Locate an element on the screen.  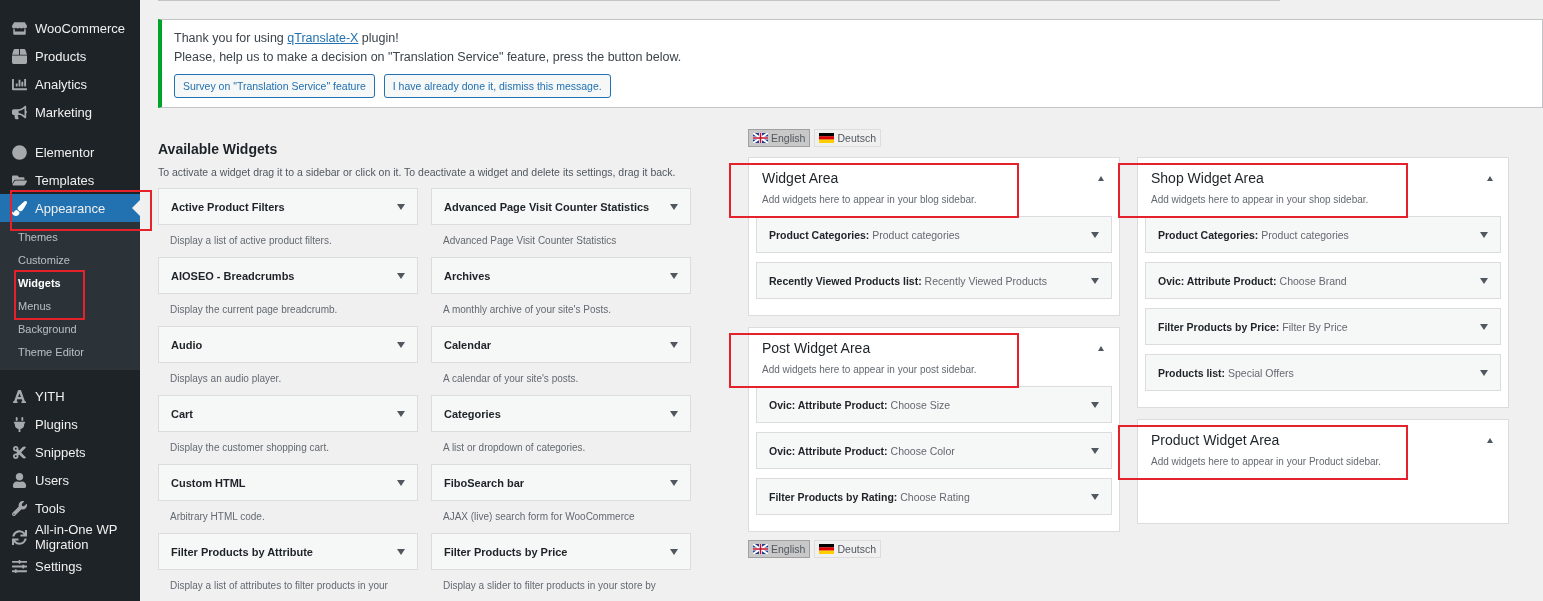
sidebar-menu-item: Users is located at coordinates (70, 480).